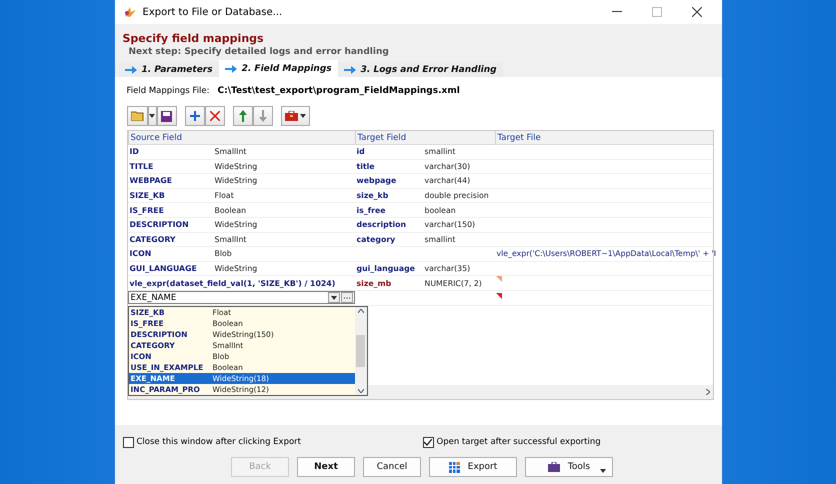  Describe the element at coordinates (218, 442) in the screenshot. I see `checkbox-label: Close this window after clicking Export` at that location.